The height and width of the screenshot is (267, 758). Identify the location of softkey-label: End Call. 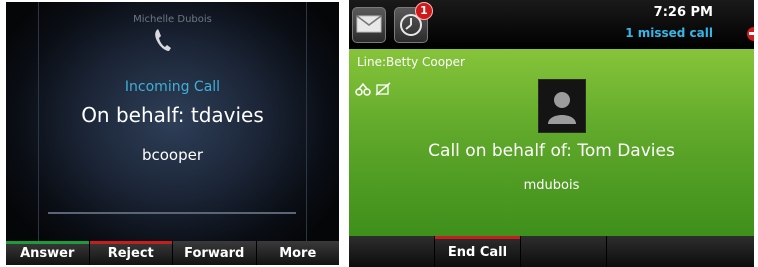
(477, 252).